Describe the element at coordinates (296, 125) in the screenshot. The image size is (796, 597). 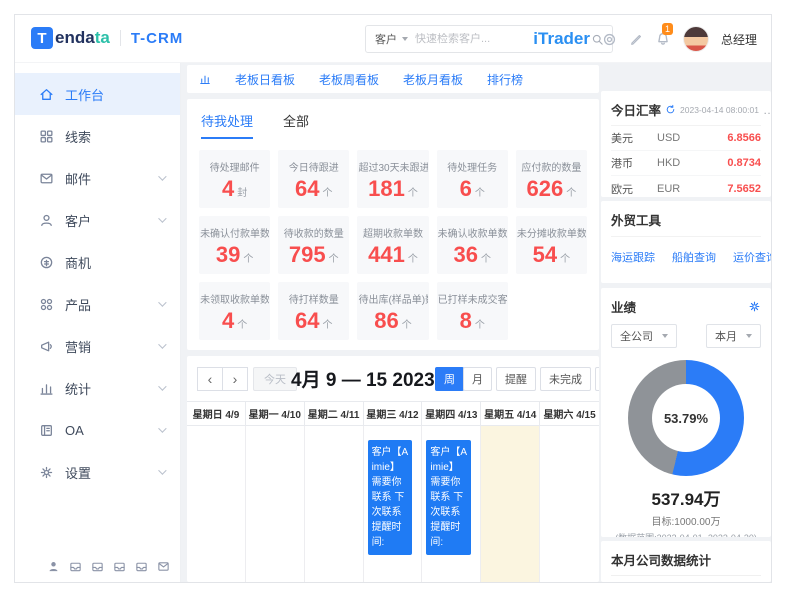
I see `tab-all: 全部` at that location.